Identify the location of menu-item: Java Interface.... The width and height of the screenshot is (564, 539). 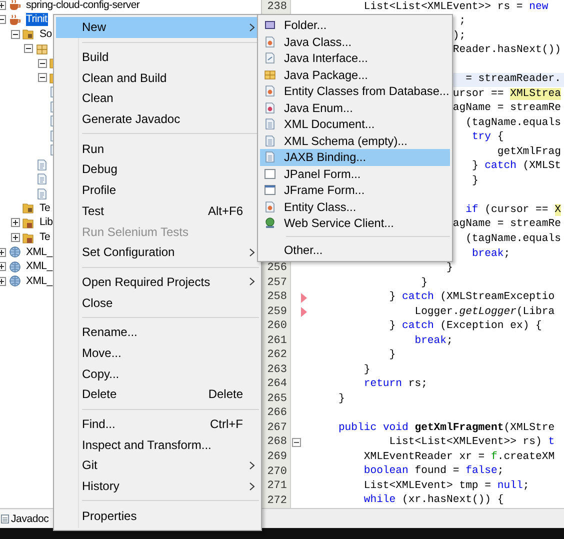
(355, 58).